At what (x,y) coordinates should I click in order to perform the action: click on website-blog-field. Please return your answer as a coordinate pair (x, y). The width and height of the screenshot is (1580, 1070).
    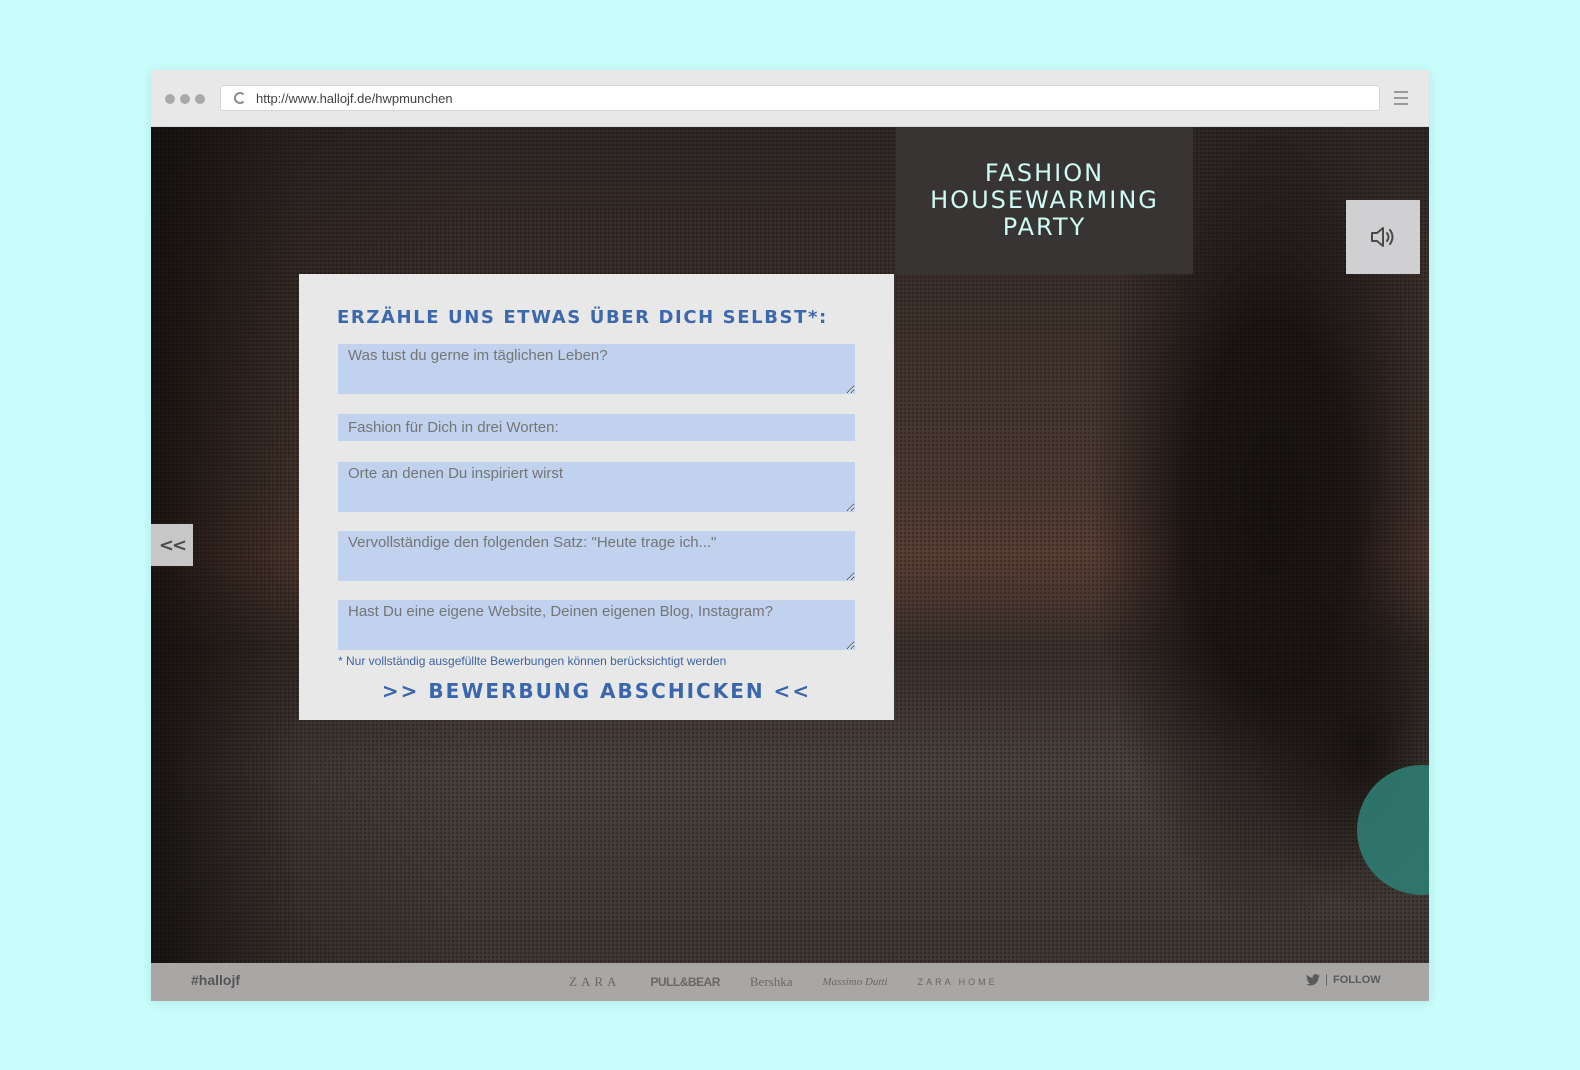
    Looking at the image, I should click on (596, 625).